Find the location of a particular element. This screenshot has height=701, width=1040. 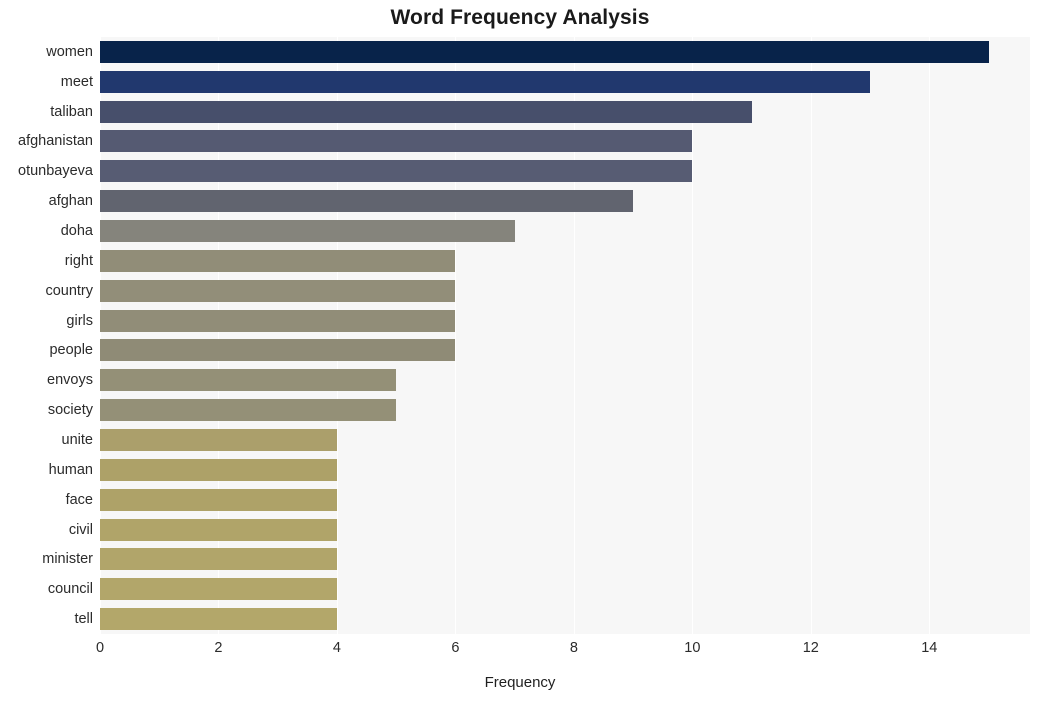

bar-minister is located at coordinates (218, 559).